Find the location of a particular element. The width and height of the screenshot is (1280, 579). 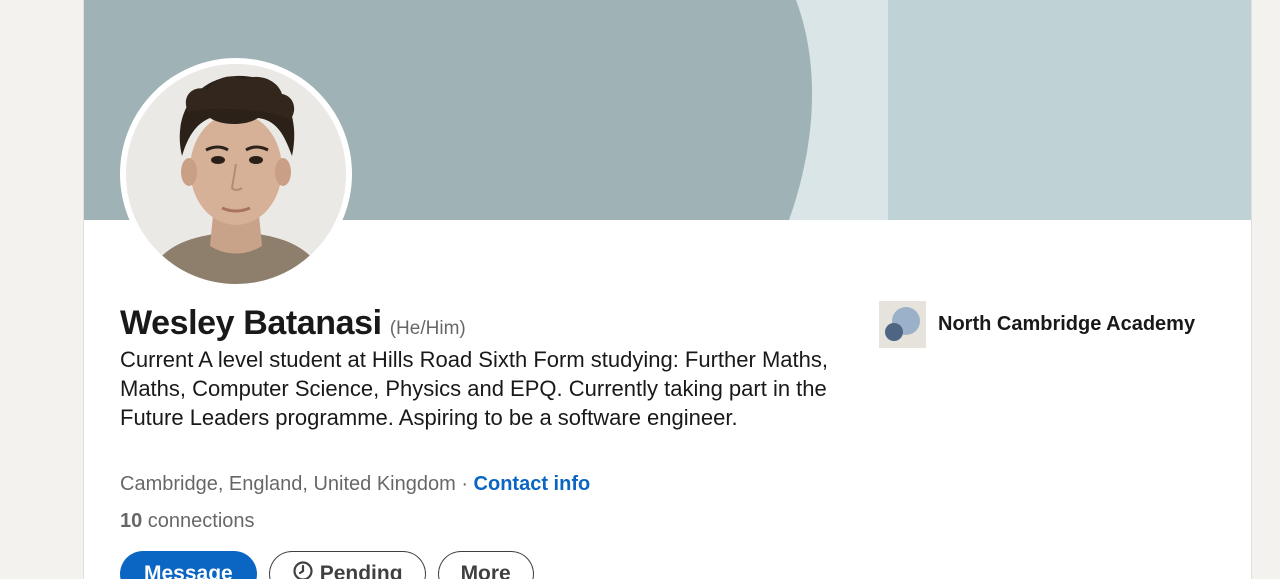

connections-link: 10 connections is located at coordinates (187, 521).